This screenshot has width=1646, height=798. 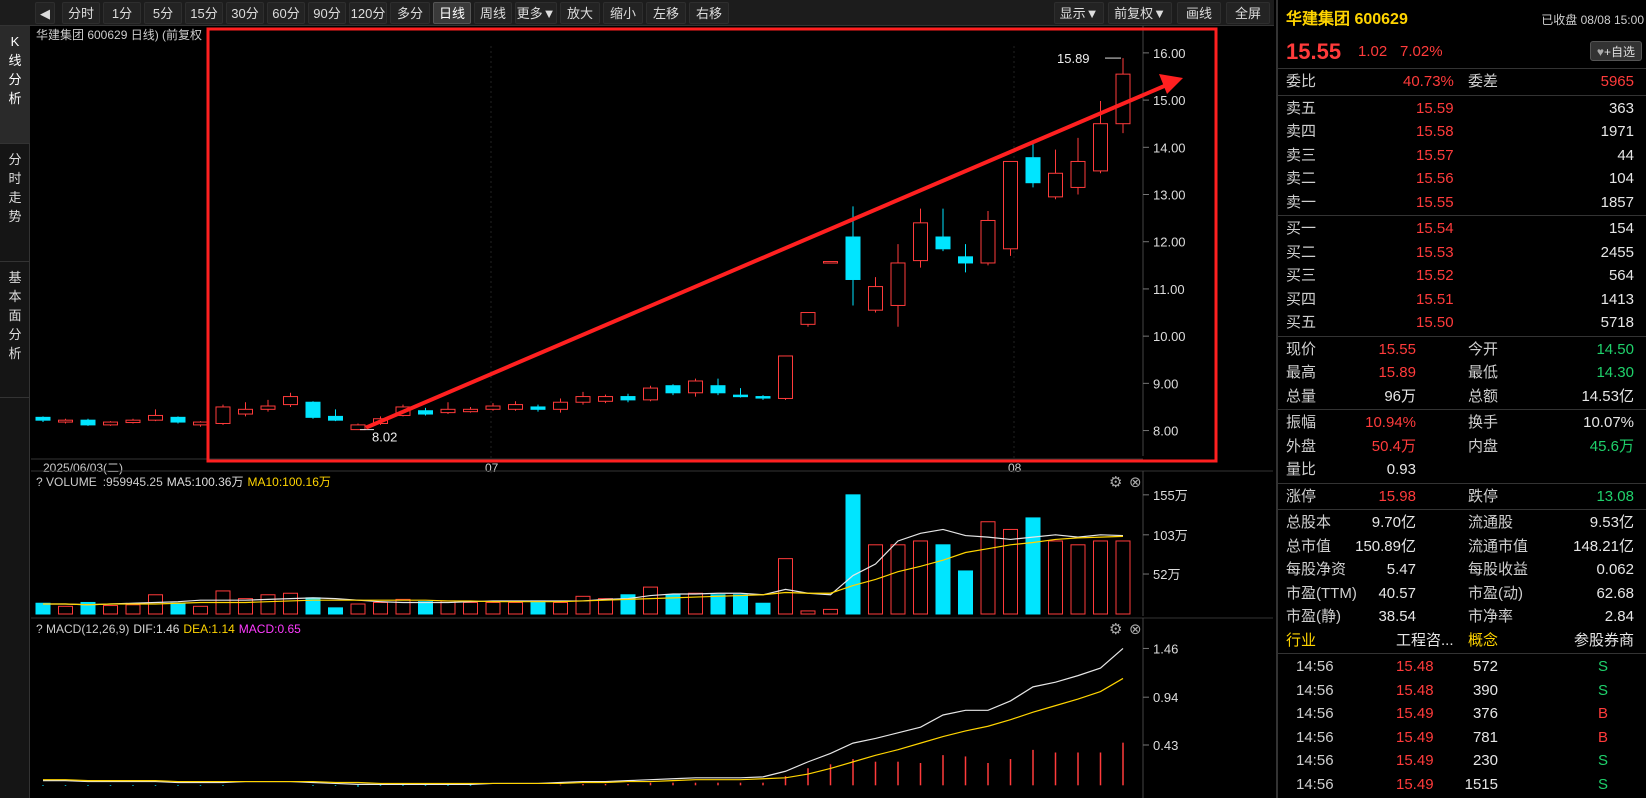 I want to click on toolbar-button-10: 周线, so click(x=493, y=13).